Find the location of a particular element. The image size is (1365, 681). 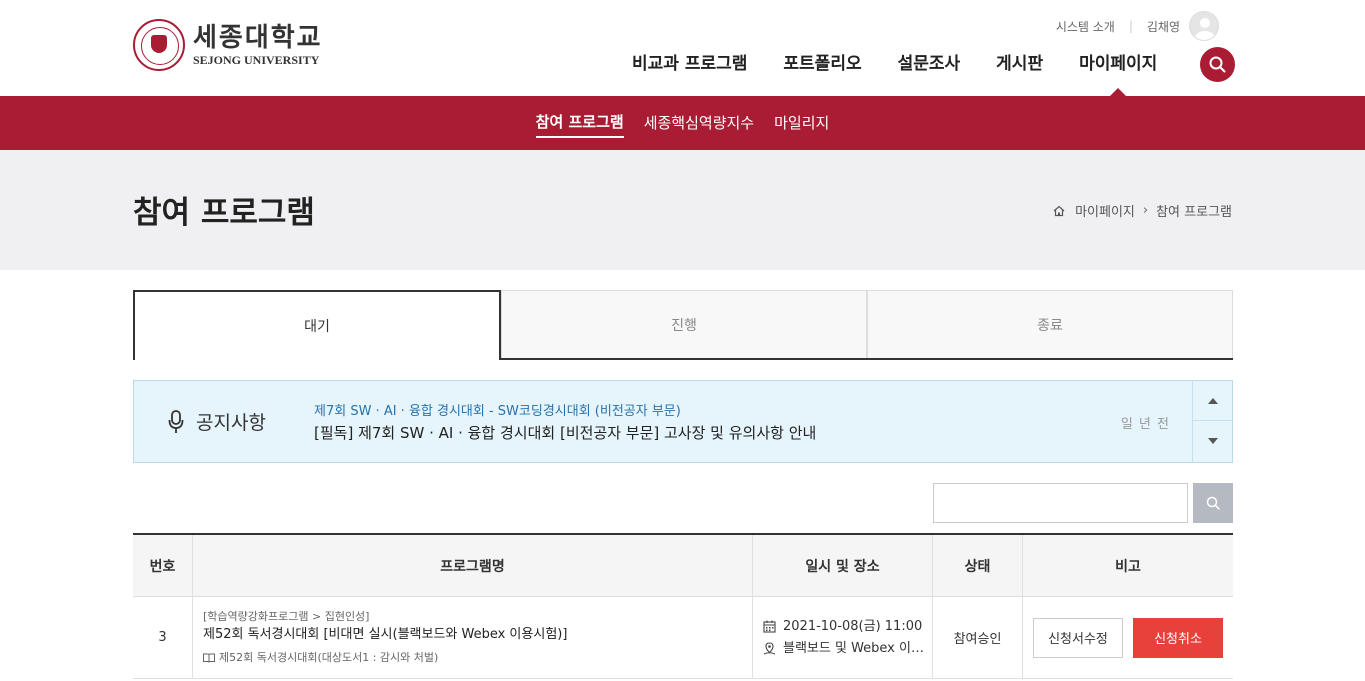

datetime-line: 2021-10-08(금) 11:00 is located at coordinates (843, 627).